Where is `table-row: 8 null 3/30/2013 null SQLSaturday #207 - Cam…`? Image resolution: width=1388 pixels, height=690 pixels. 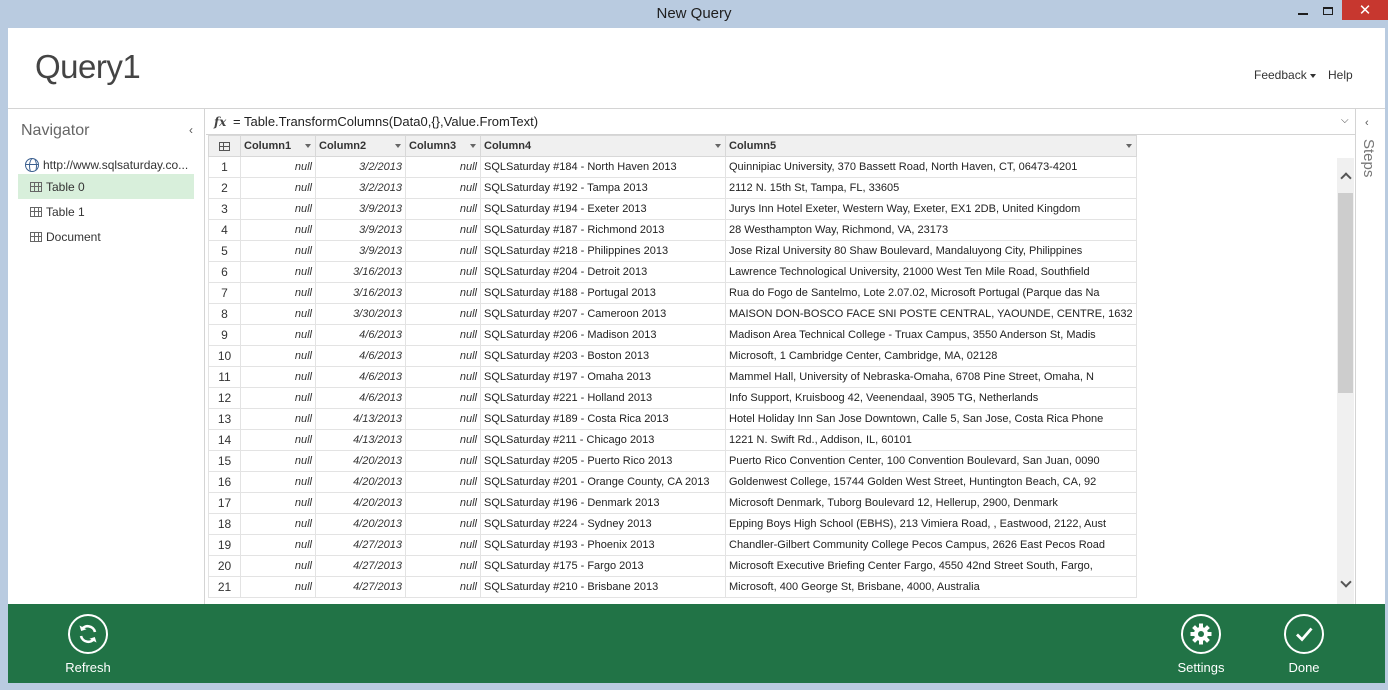
table-row: 8 null 3/30/2013 null SQLSaturday #207 - Cam… is located at coordinates (672, 314).